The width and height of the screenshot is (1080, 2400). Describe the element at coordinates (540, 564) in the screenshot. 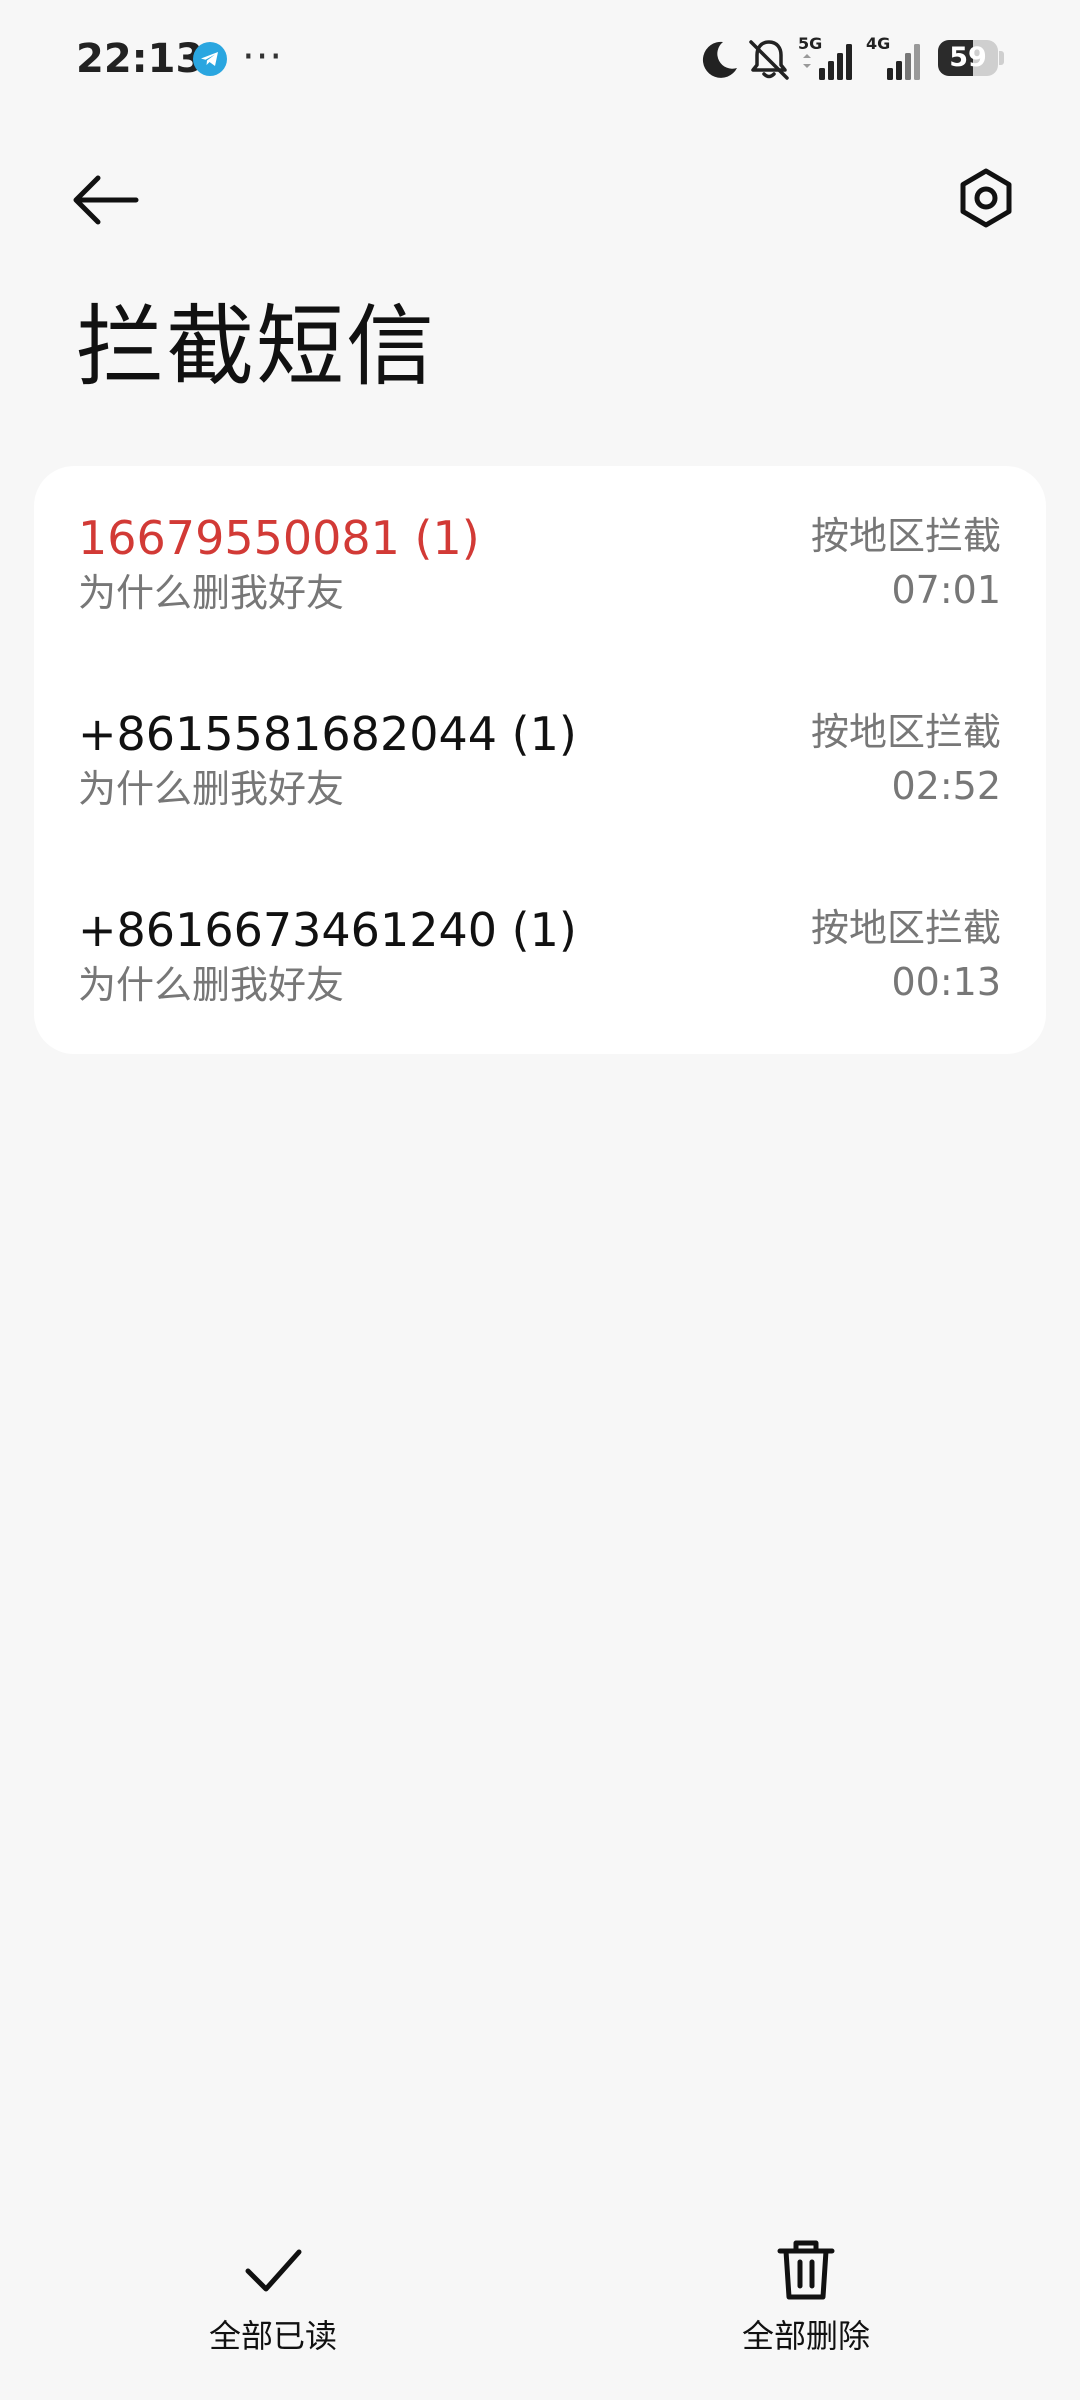

I see `list-item: 16679550081 (1) 为什么删我好友 按地区拦截 07:01` at that location.